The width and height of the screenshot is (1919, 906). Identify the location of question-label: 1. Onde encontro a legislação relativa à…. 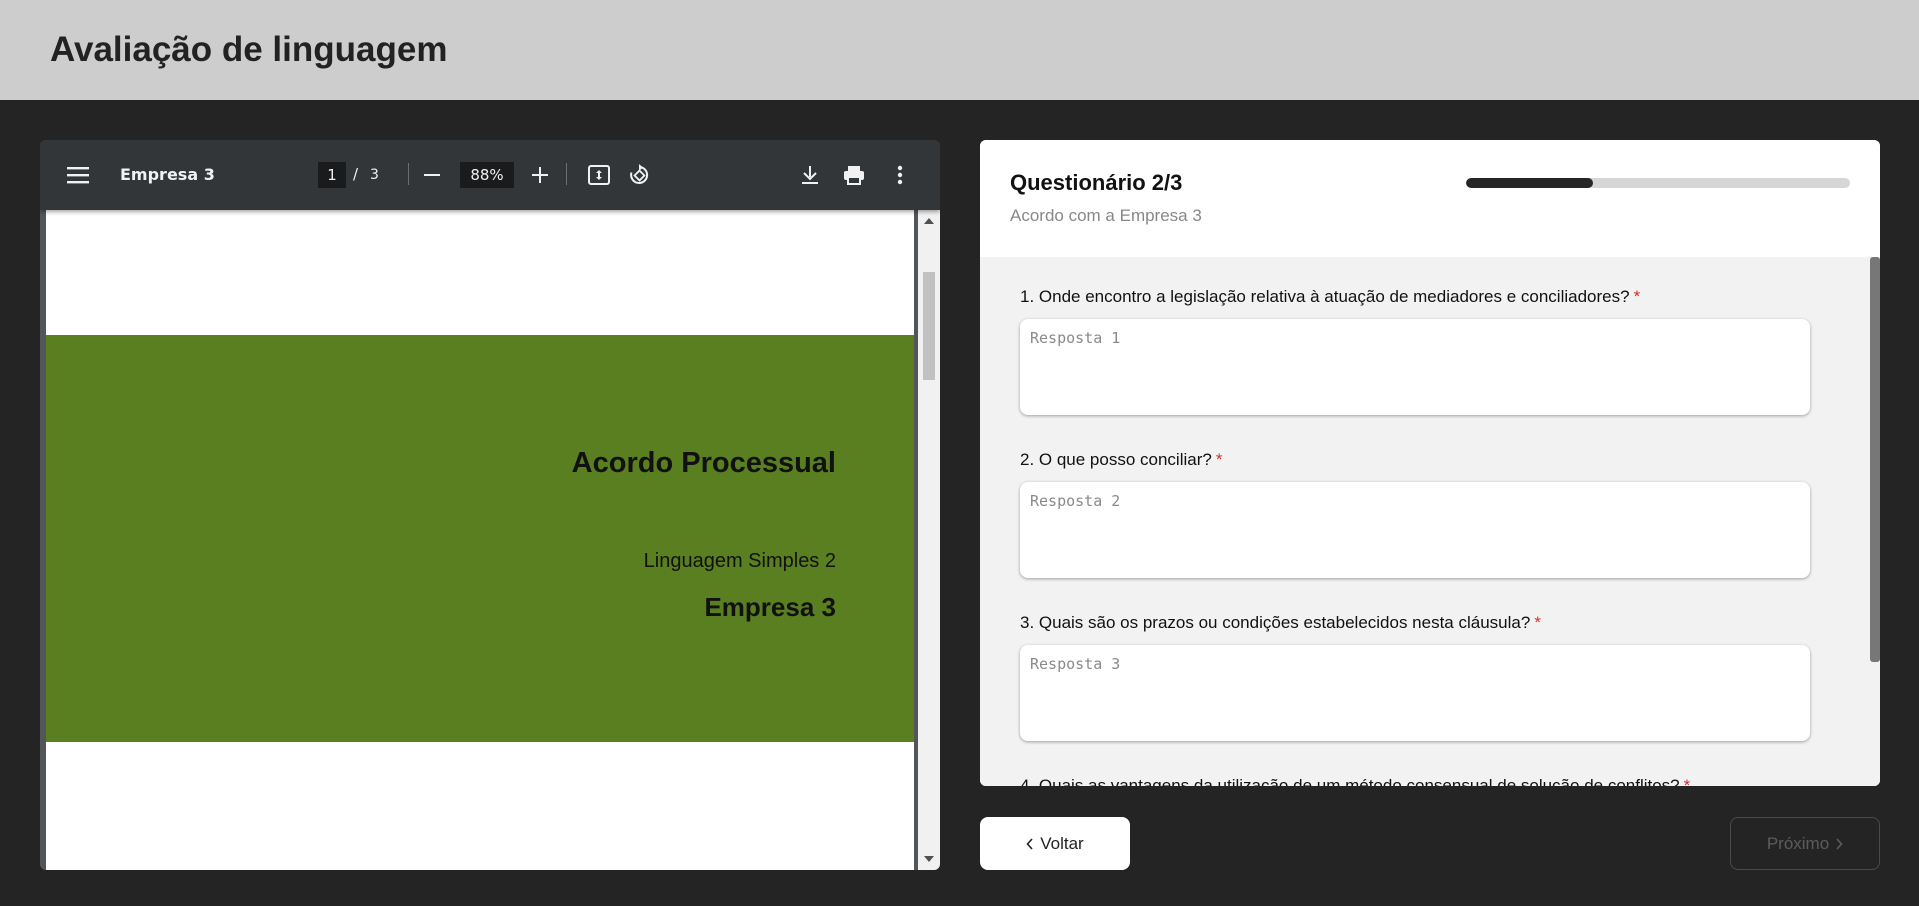
(1330, 296).